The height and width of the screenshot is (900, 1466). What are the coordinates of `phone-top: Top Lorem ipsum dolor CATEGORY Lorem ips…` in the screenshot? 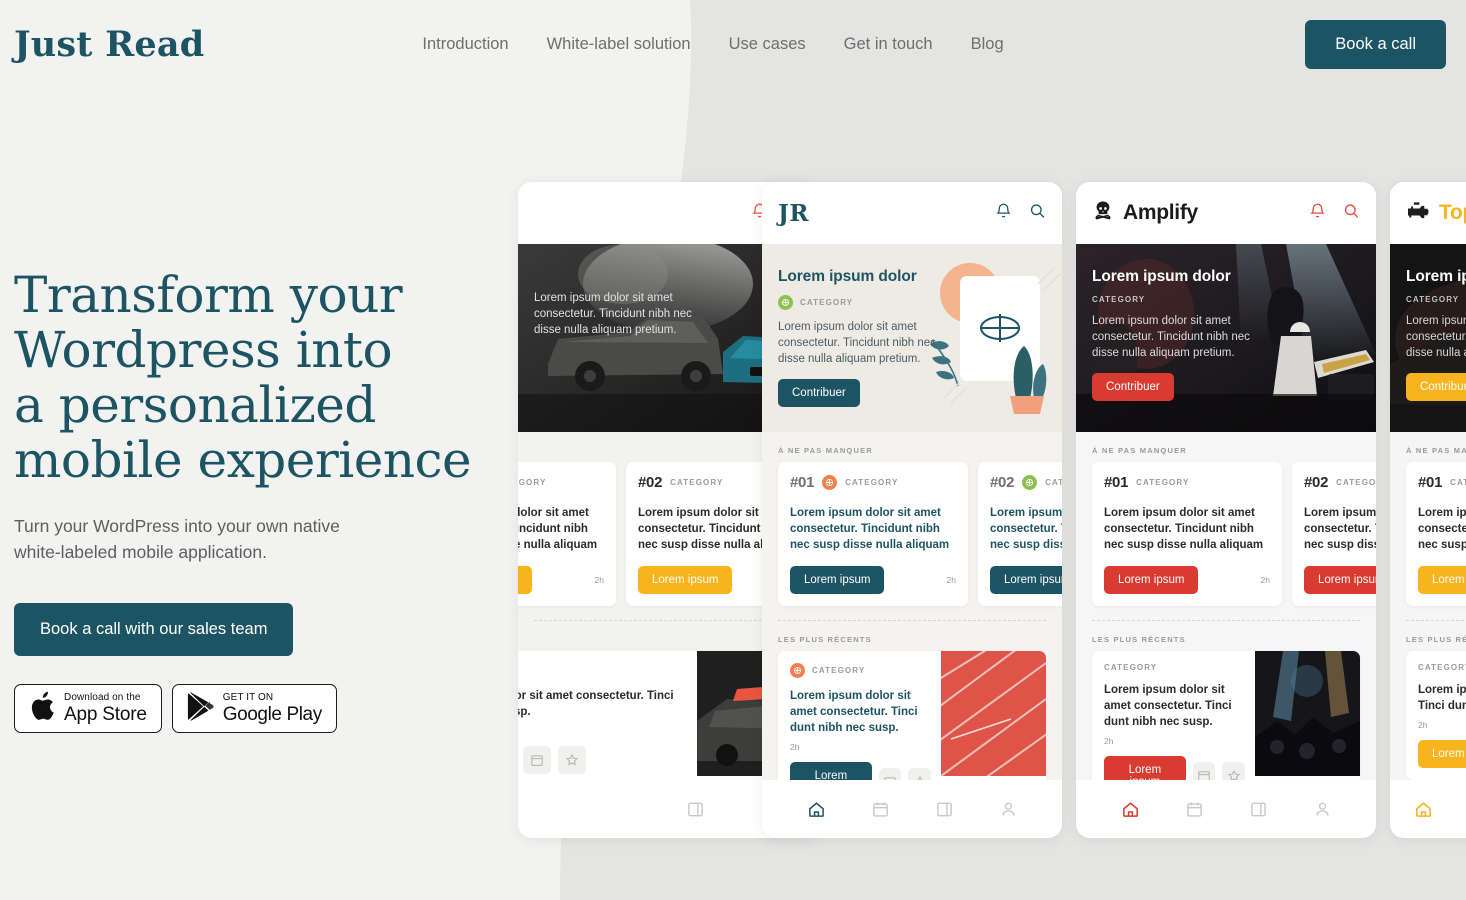 It's located at (1428, 510).